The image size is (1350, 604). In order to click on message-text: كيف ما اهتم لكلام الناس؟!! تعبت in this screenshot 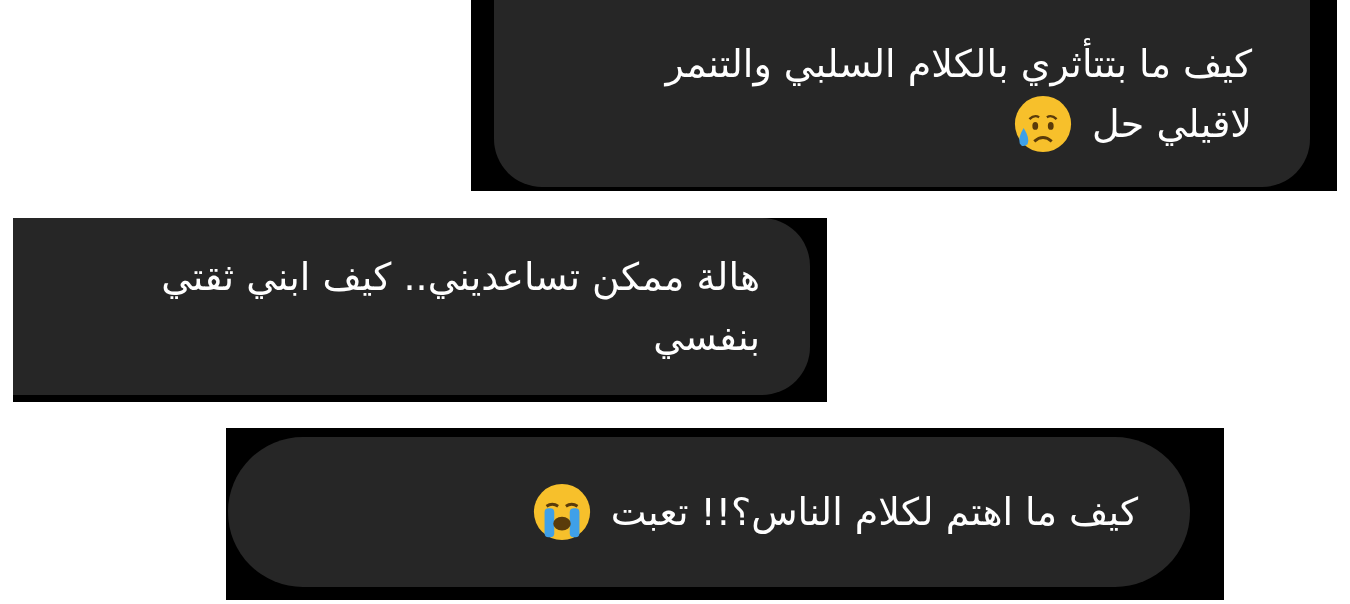, I will do `click(874, 512)`.